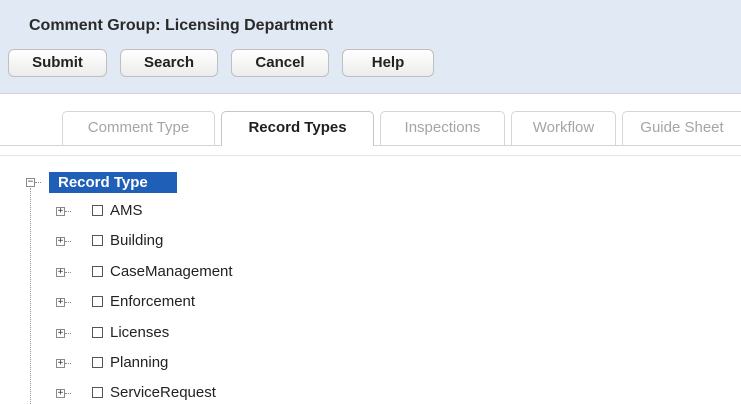 Image resolution: width=741 pixels, height=404 pixels. I want to click on cancel-button: Cancel, so click(280, 63).